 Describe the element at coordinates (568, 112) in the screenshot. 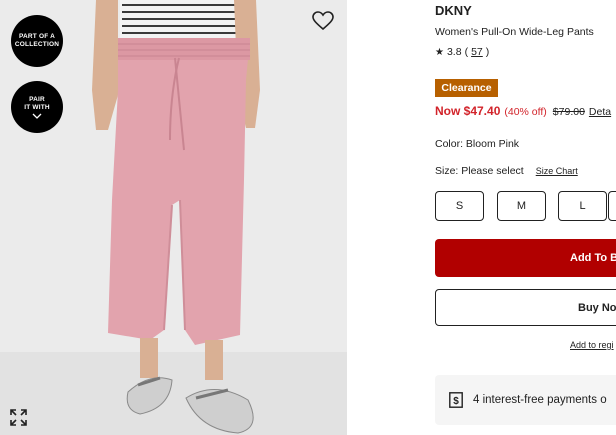

I see `original-price: $79.00` at that location.